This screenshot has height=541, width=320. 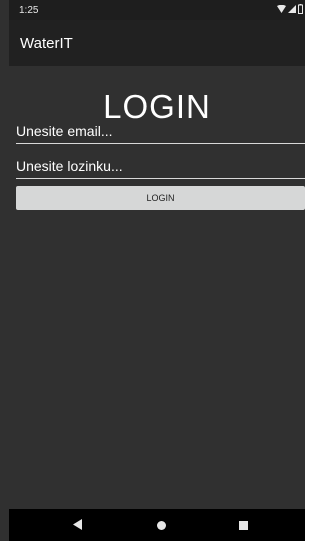 I want to click on battery-icon, so click(x=300, y=9).